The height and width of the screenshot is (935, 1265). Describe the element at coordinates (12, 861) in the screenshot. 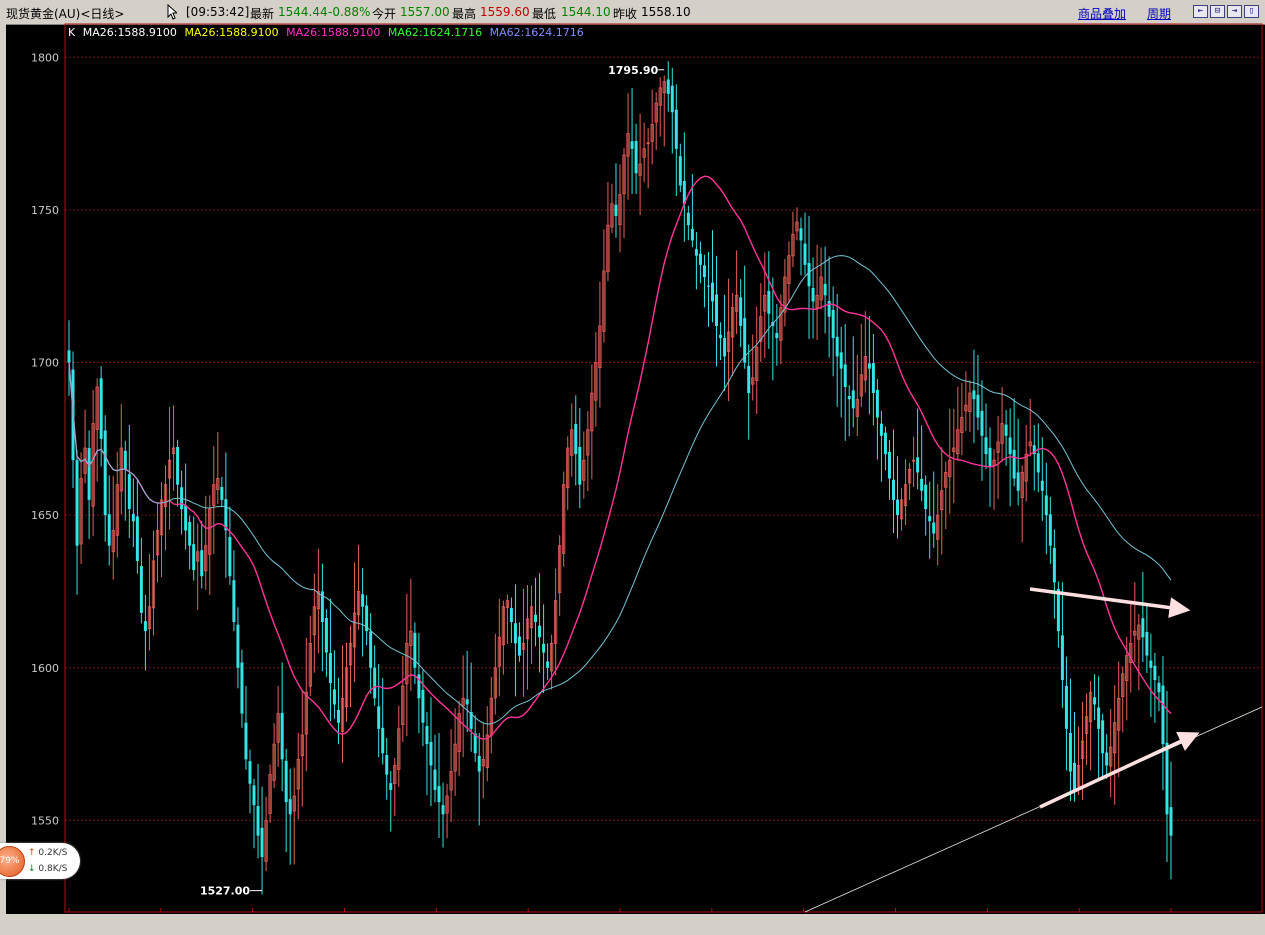

I see `speed-gauge: 79%` at that location.